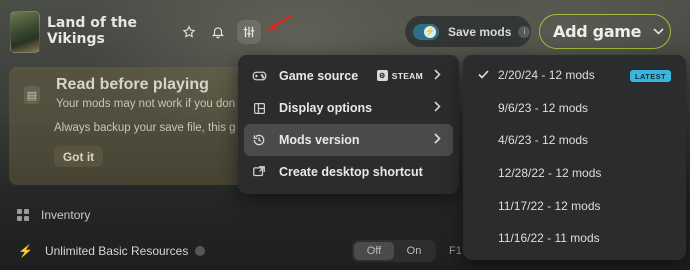  What do you see at coordinates (23, 215) in the screenshot?
I see `grid-icon` at bounding box center [23, 215].